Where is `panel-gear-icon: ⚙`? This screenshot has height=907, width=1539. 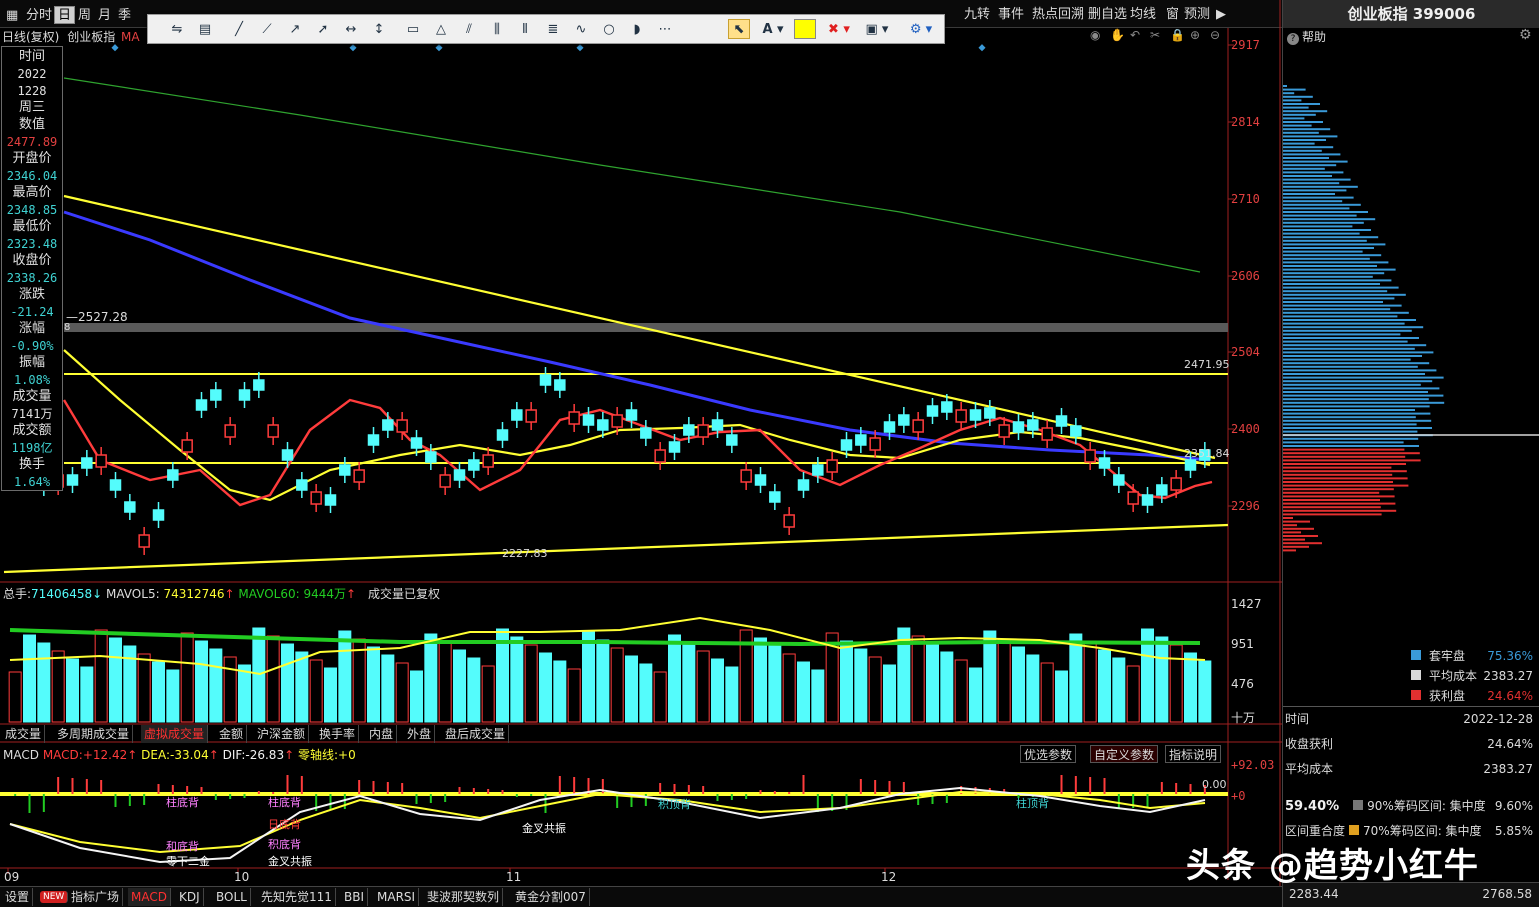 panel-gear-icon: ⚙ is located at coordinates (1525, 35).